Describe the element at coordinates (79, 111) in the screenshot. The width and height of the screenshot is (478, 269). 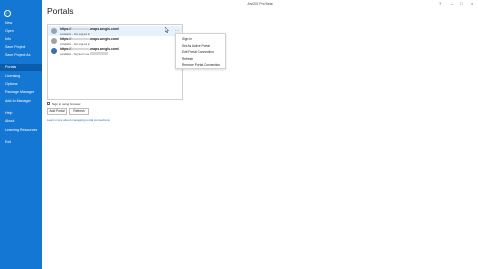
I see `refresh-button: Refresh` at that location.